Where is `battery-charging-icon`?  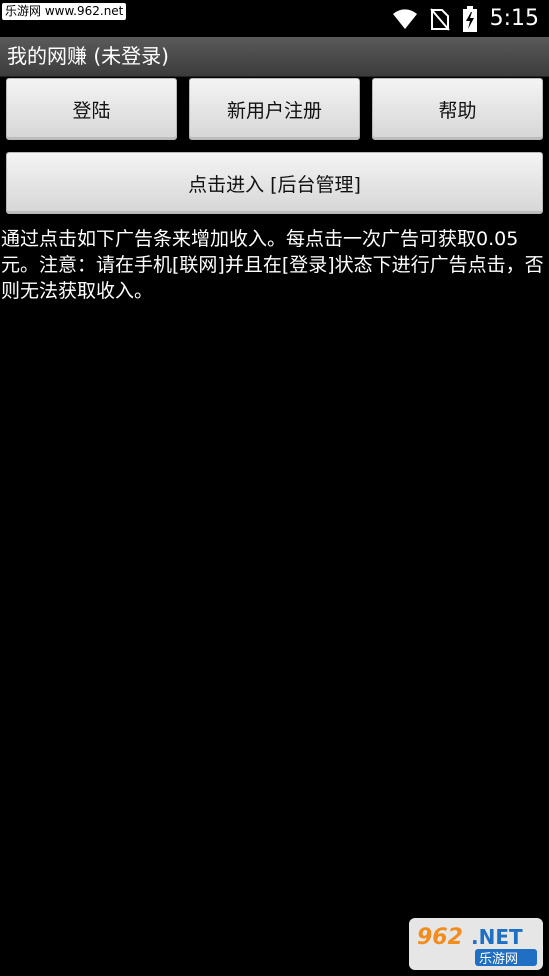 battery-charging-icon is located at coordinates (470, 19).